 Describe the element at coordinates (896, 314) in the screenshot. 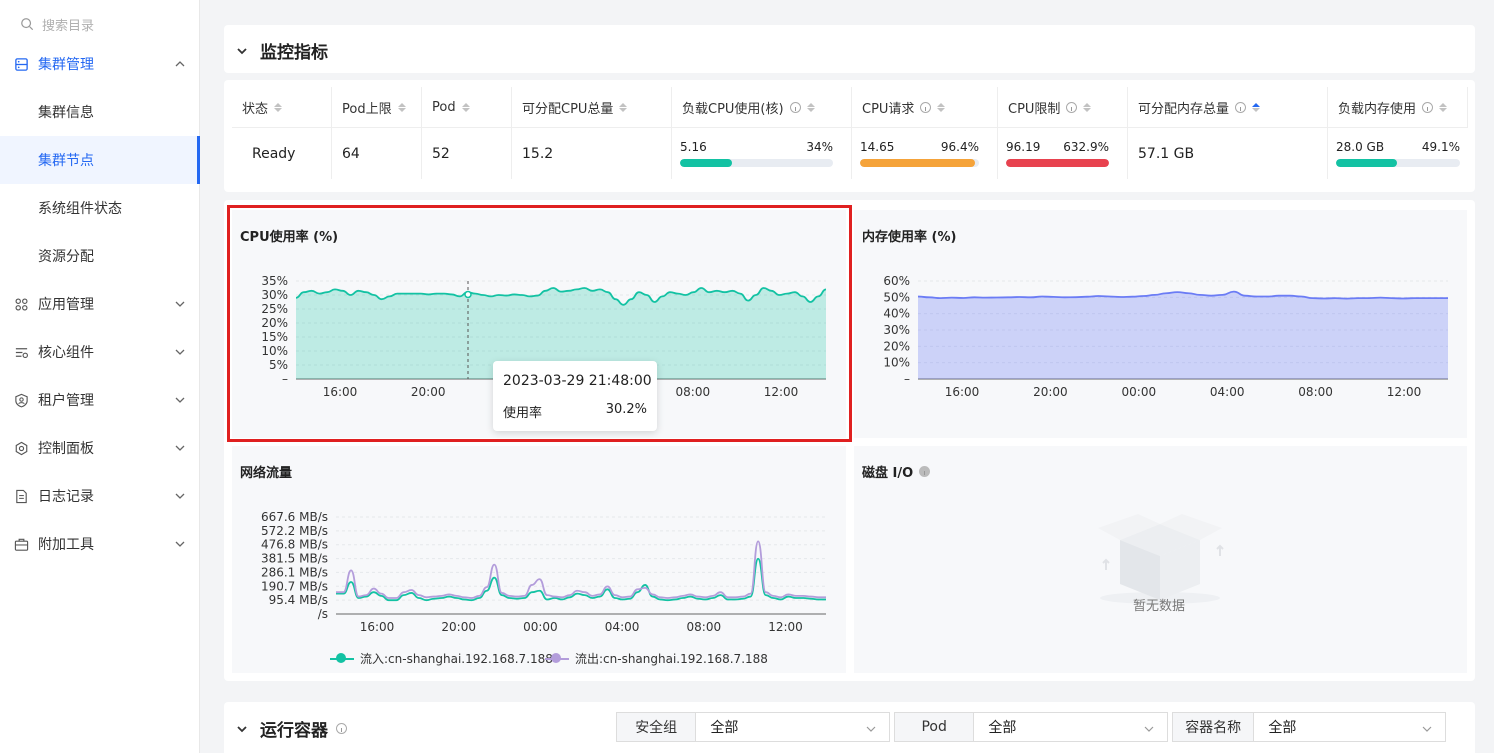

I see `y-tick-label: 40%` at that location.